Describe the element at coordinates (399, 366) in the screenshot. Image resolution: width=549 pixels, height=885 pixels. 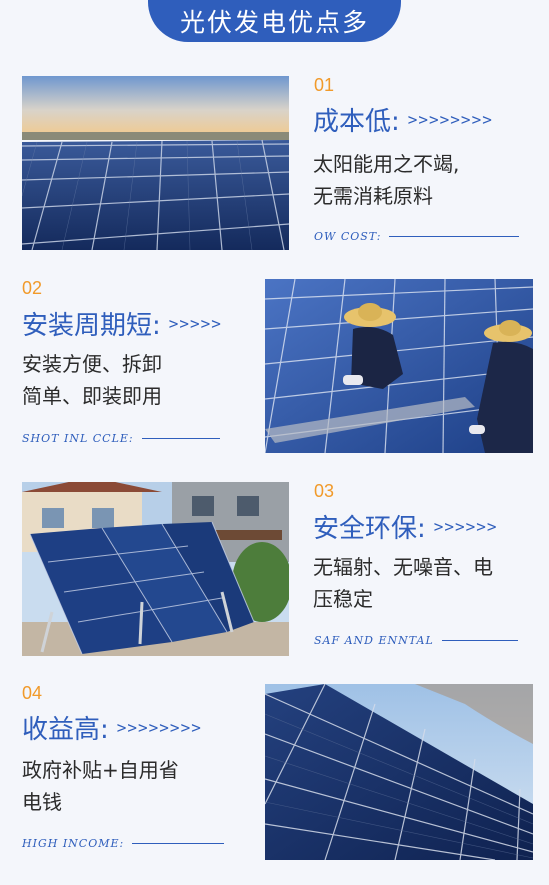
I see `installers-on-roof-image` at that location.